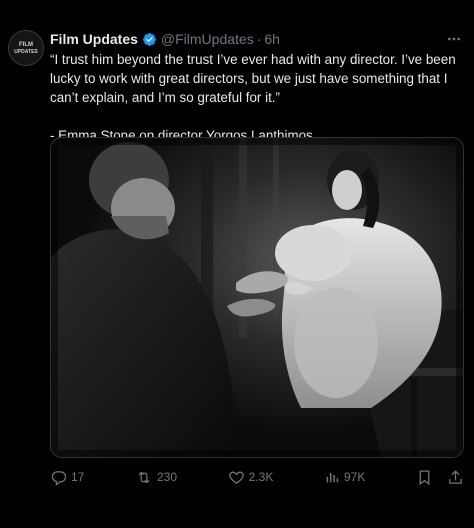 This screenshot has height=528, width=474. I want to click on author-name: Film Updates, so click(94, 39).